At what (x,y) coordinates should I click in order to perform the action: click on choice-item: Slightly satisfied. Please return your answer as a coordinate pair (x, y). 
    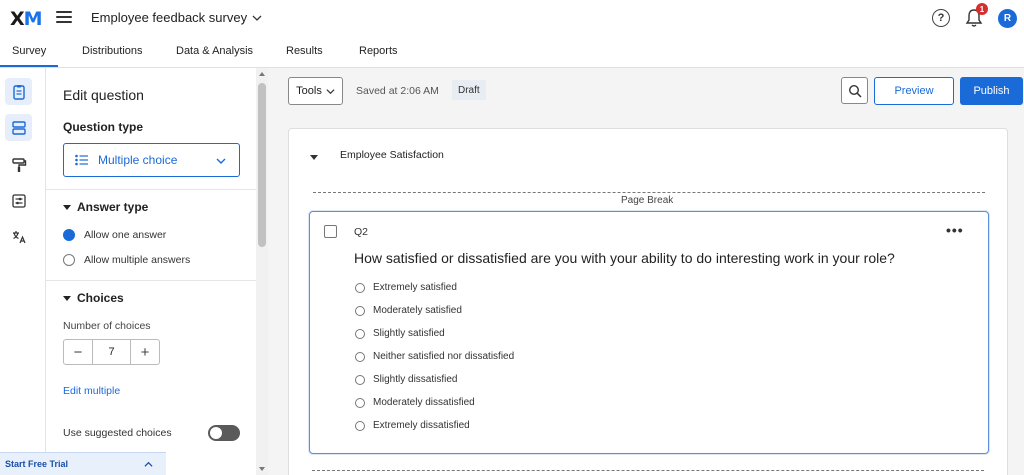
    Looking at the image, I should click on (400, 333).